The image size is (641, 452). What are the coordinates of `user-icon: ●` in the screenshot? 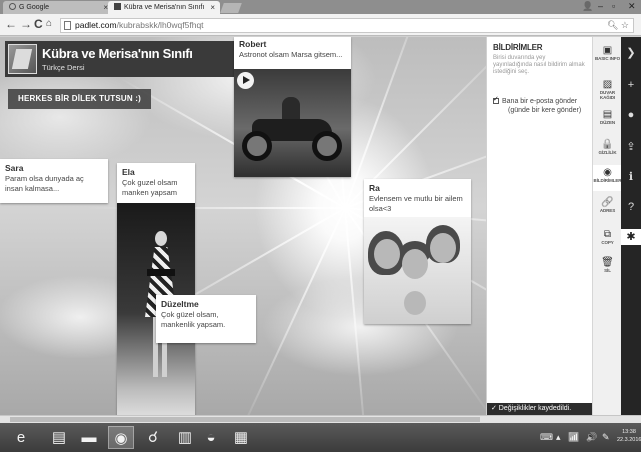 It's located at (631, 115).